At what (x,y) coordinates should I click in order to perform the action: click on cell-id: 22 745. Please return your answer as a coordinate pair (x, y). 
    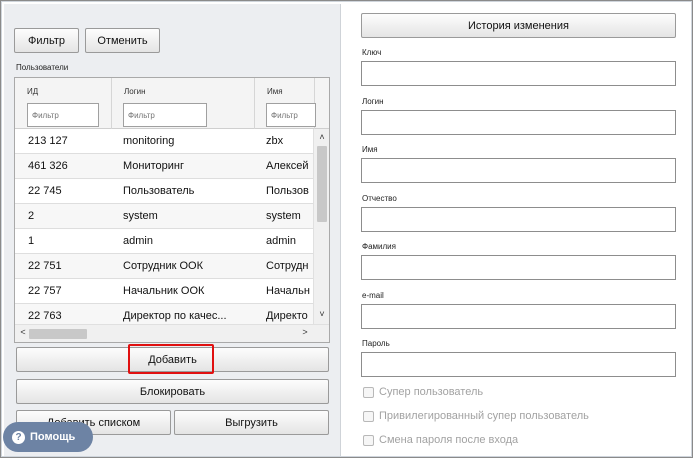
    Looking at the image, I should click on (45, 191).